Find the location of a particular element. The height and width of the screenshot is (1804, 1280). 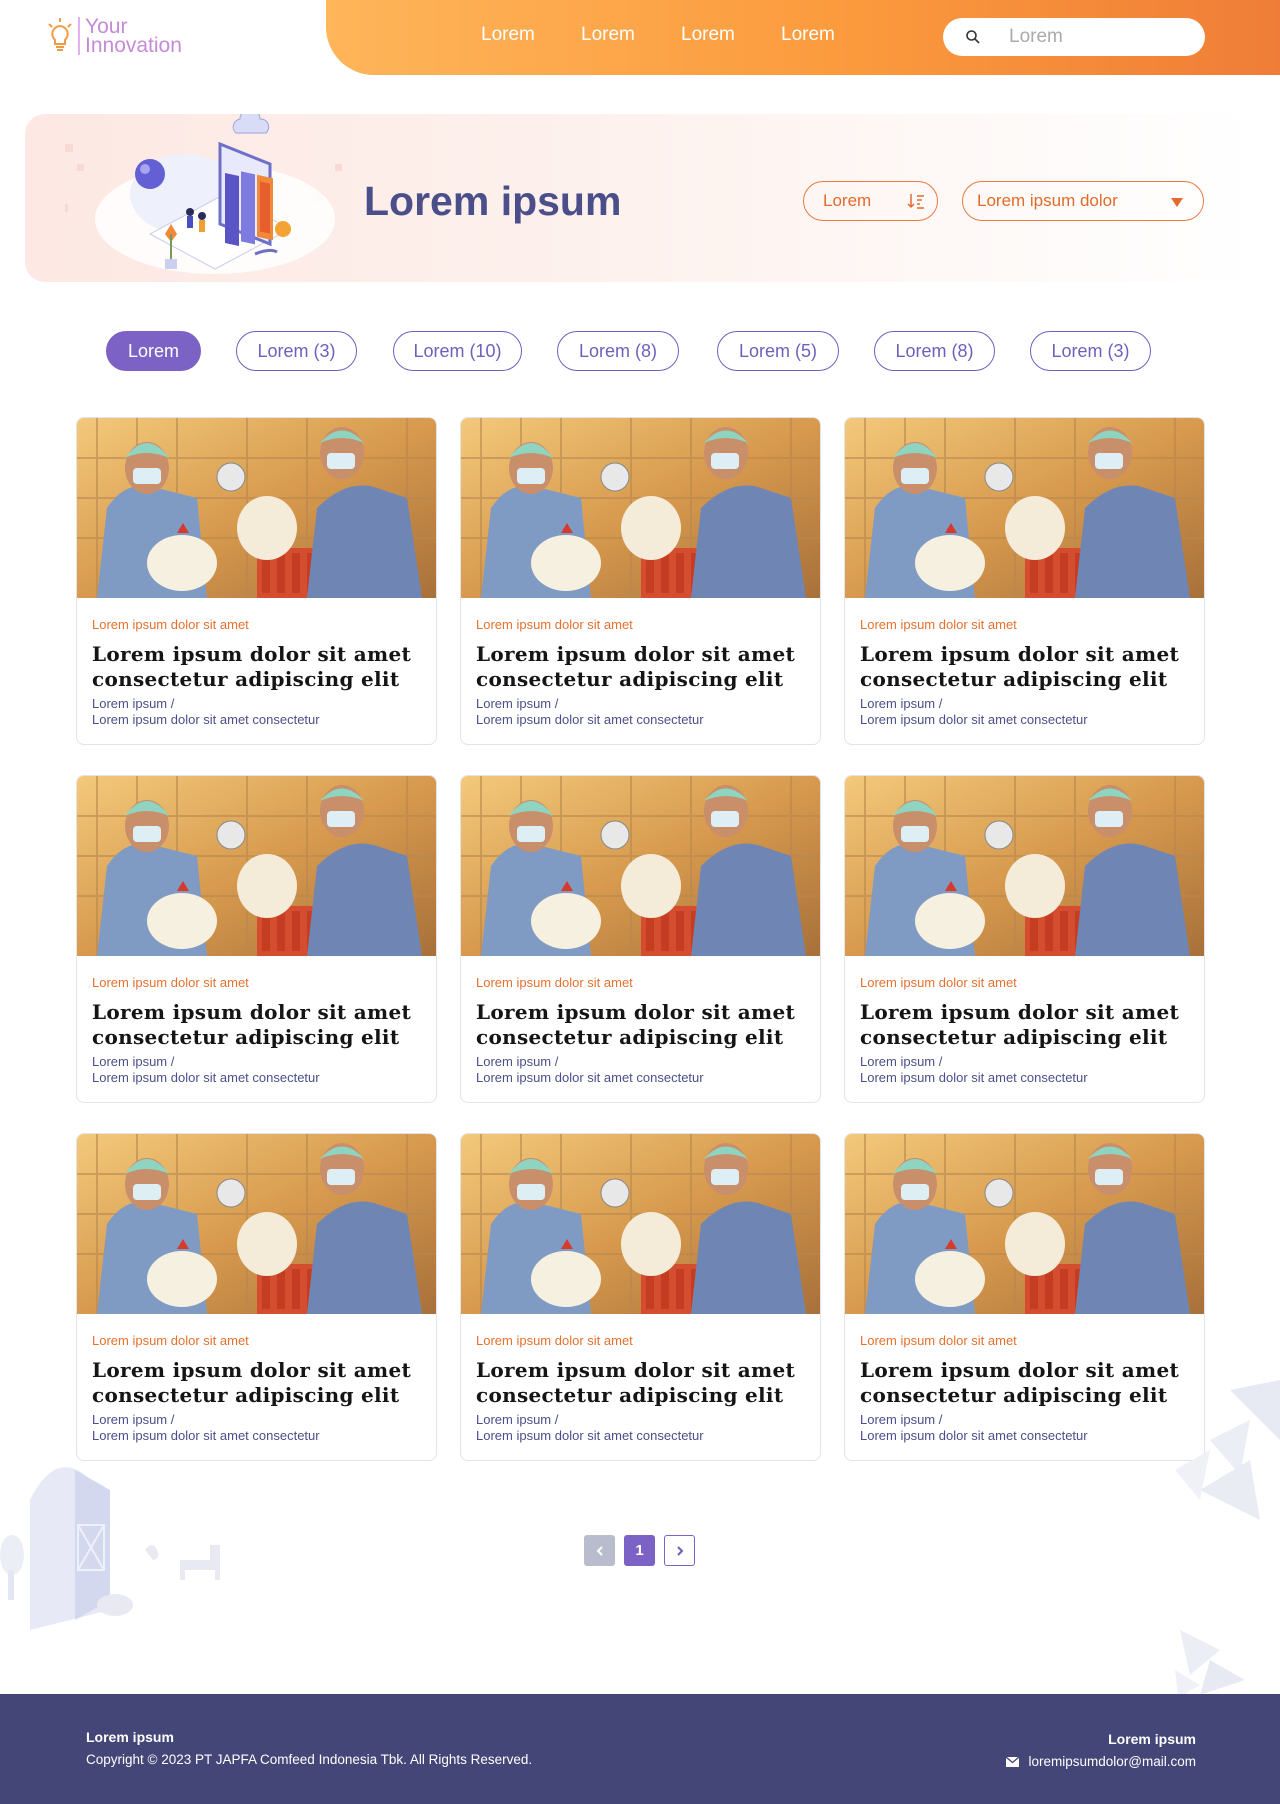

footer-contact-title: Lorem ipsum is located at coordinates (1152, 1739).